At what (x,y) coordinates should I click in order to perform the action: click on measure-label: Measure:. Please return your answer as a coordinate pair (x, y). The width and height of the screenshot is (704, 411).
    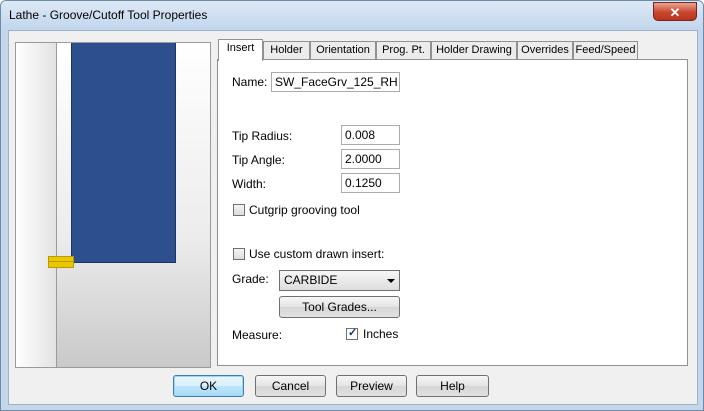
    Looking at the image, I should click on (257, 335).